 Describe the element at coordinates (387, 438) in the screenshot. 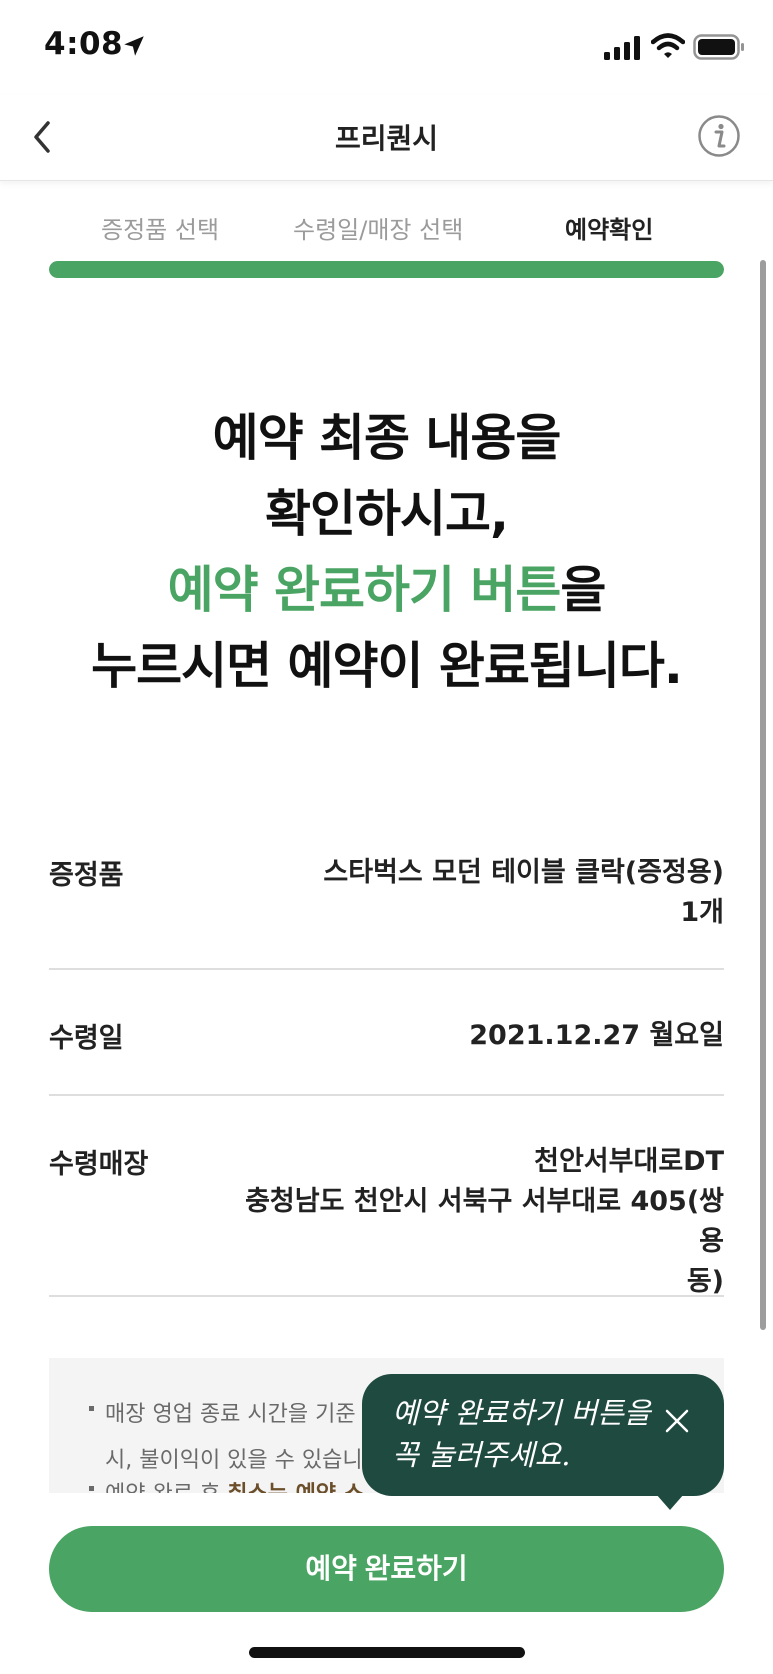

I see `headline-line-1: 예약 최종 내용을` at that location.